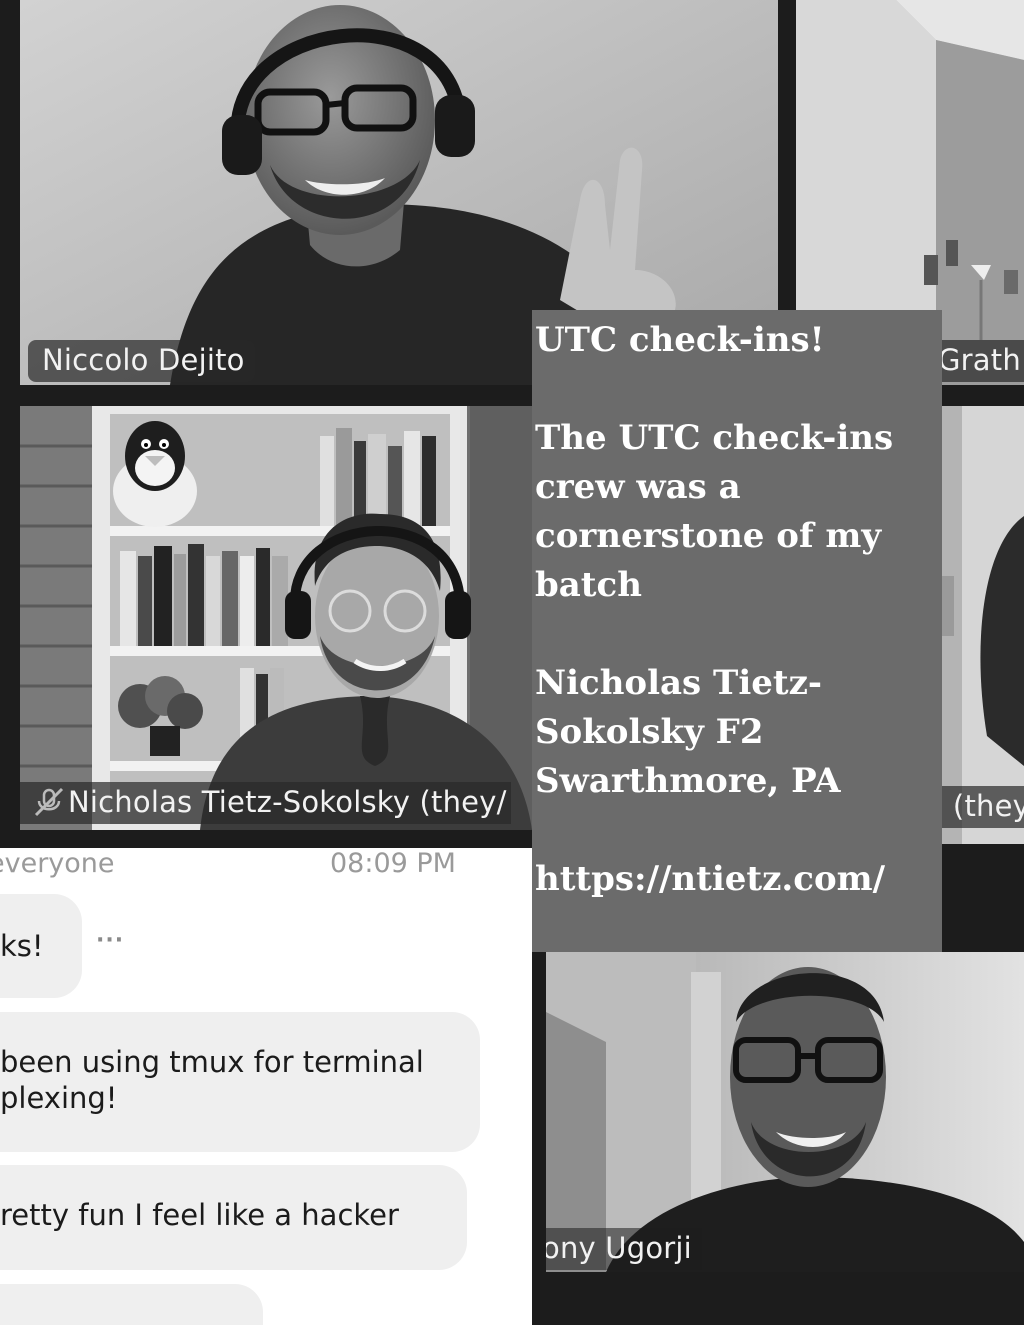 The width and height of the screenshot is (1024, 1325). What do you see at coordinates (233, 1217) in the screenshot?
I see `chat-message: retty fun I feel like a hacker` at bounding box center [233, 1217].